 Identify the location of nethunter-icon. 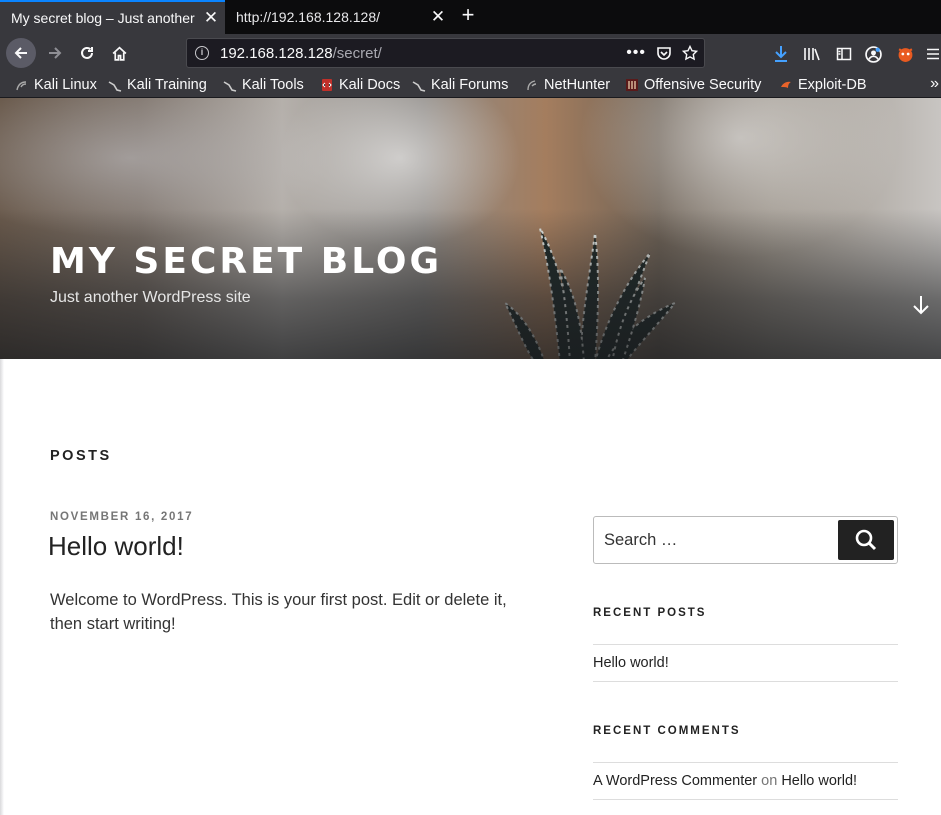
(532, 85).